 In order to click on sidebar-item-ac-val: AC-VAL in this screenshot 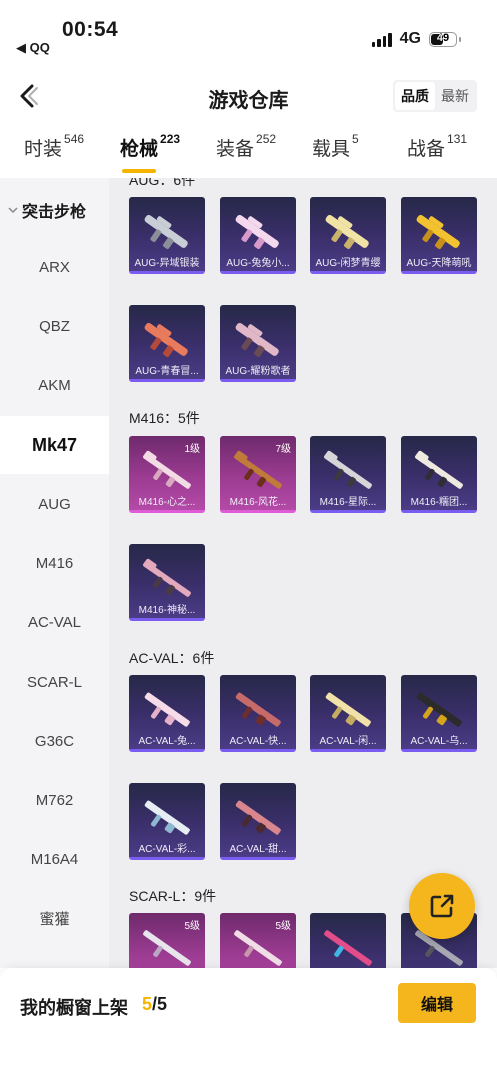, I will do `click(54, 622)`.